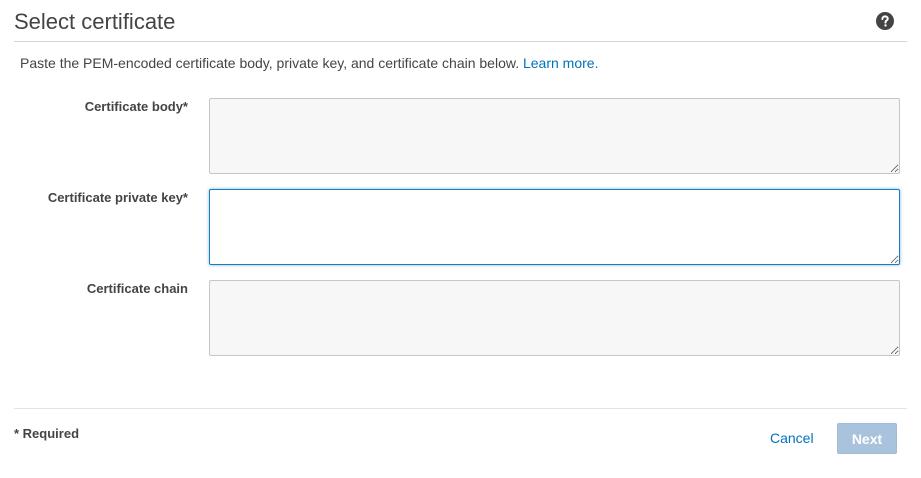 The image size is (921, 478). Describe the element at coordinates (95, 21) in the screenshot. I see `page-title: Select certificate` at that location.